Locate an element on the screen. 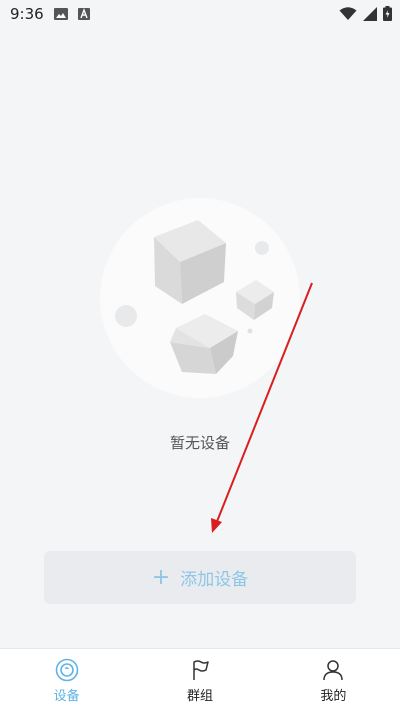 This screenshot has width=400, height=711. flag-icon is located at coordinates (201, 670).